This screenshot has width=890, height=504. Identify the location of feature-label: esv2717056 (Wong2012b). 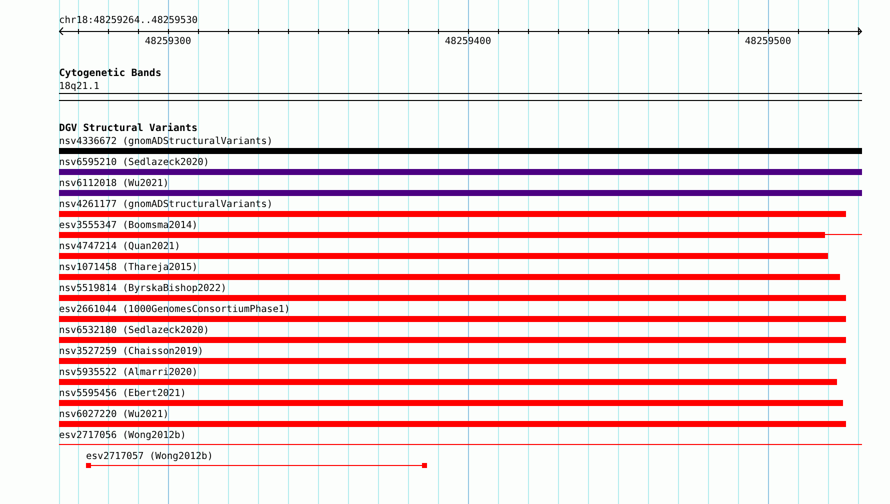
(122, 435).